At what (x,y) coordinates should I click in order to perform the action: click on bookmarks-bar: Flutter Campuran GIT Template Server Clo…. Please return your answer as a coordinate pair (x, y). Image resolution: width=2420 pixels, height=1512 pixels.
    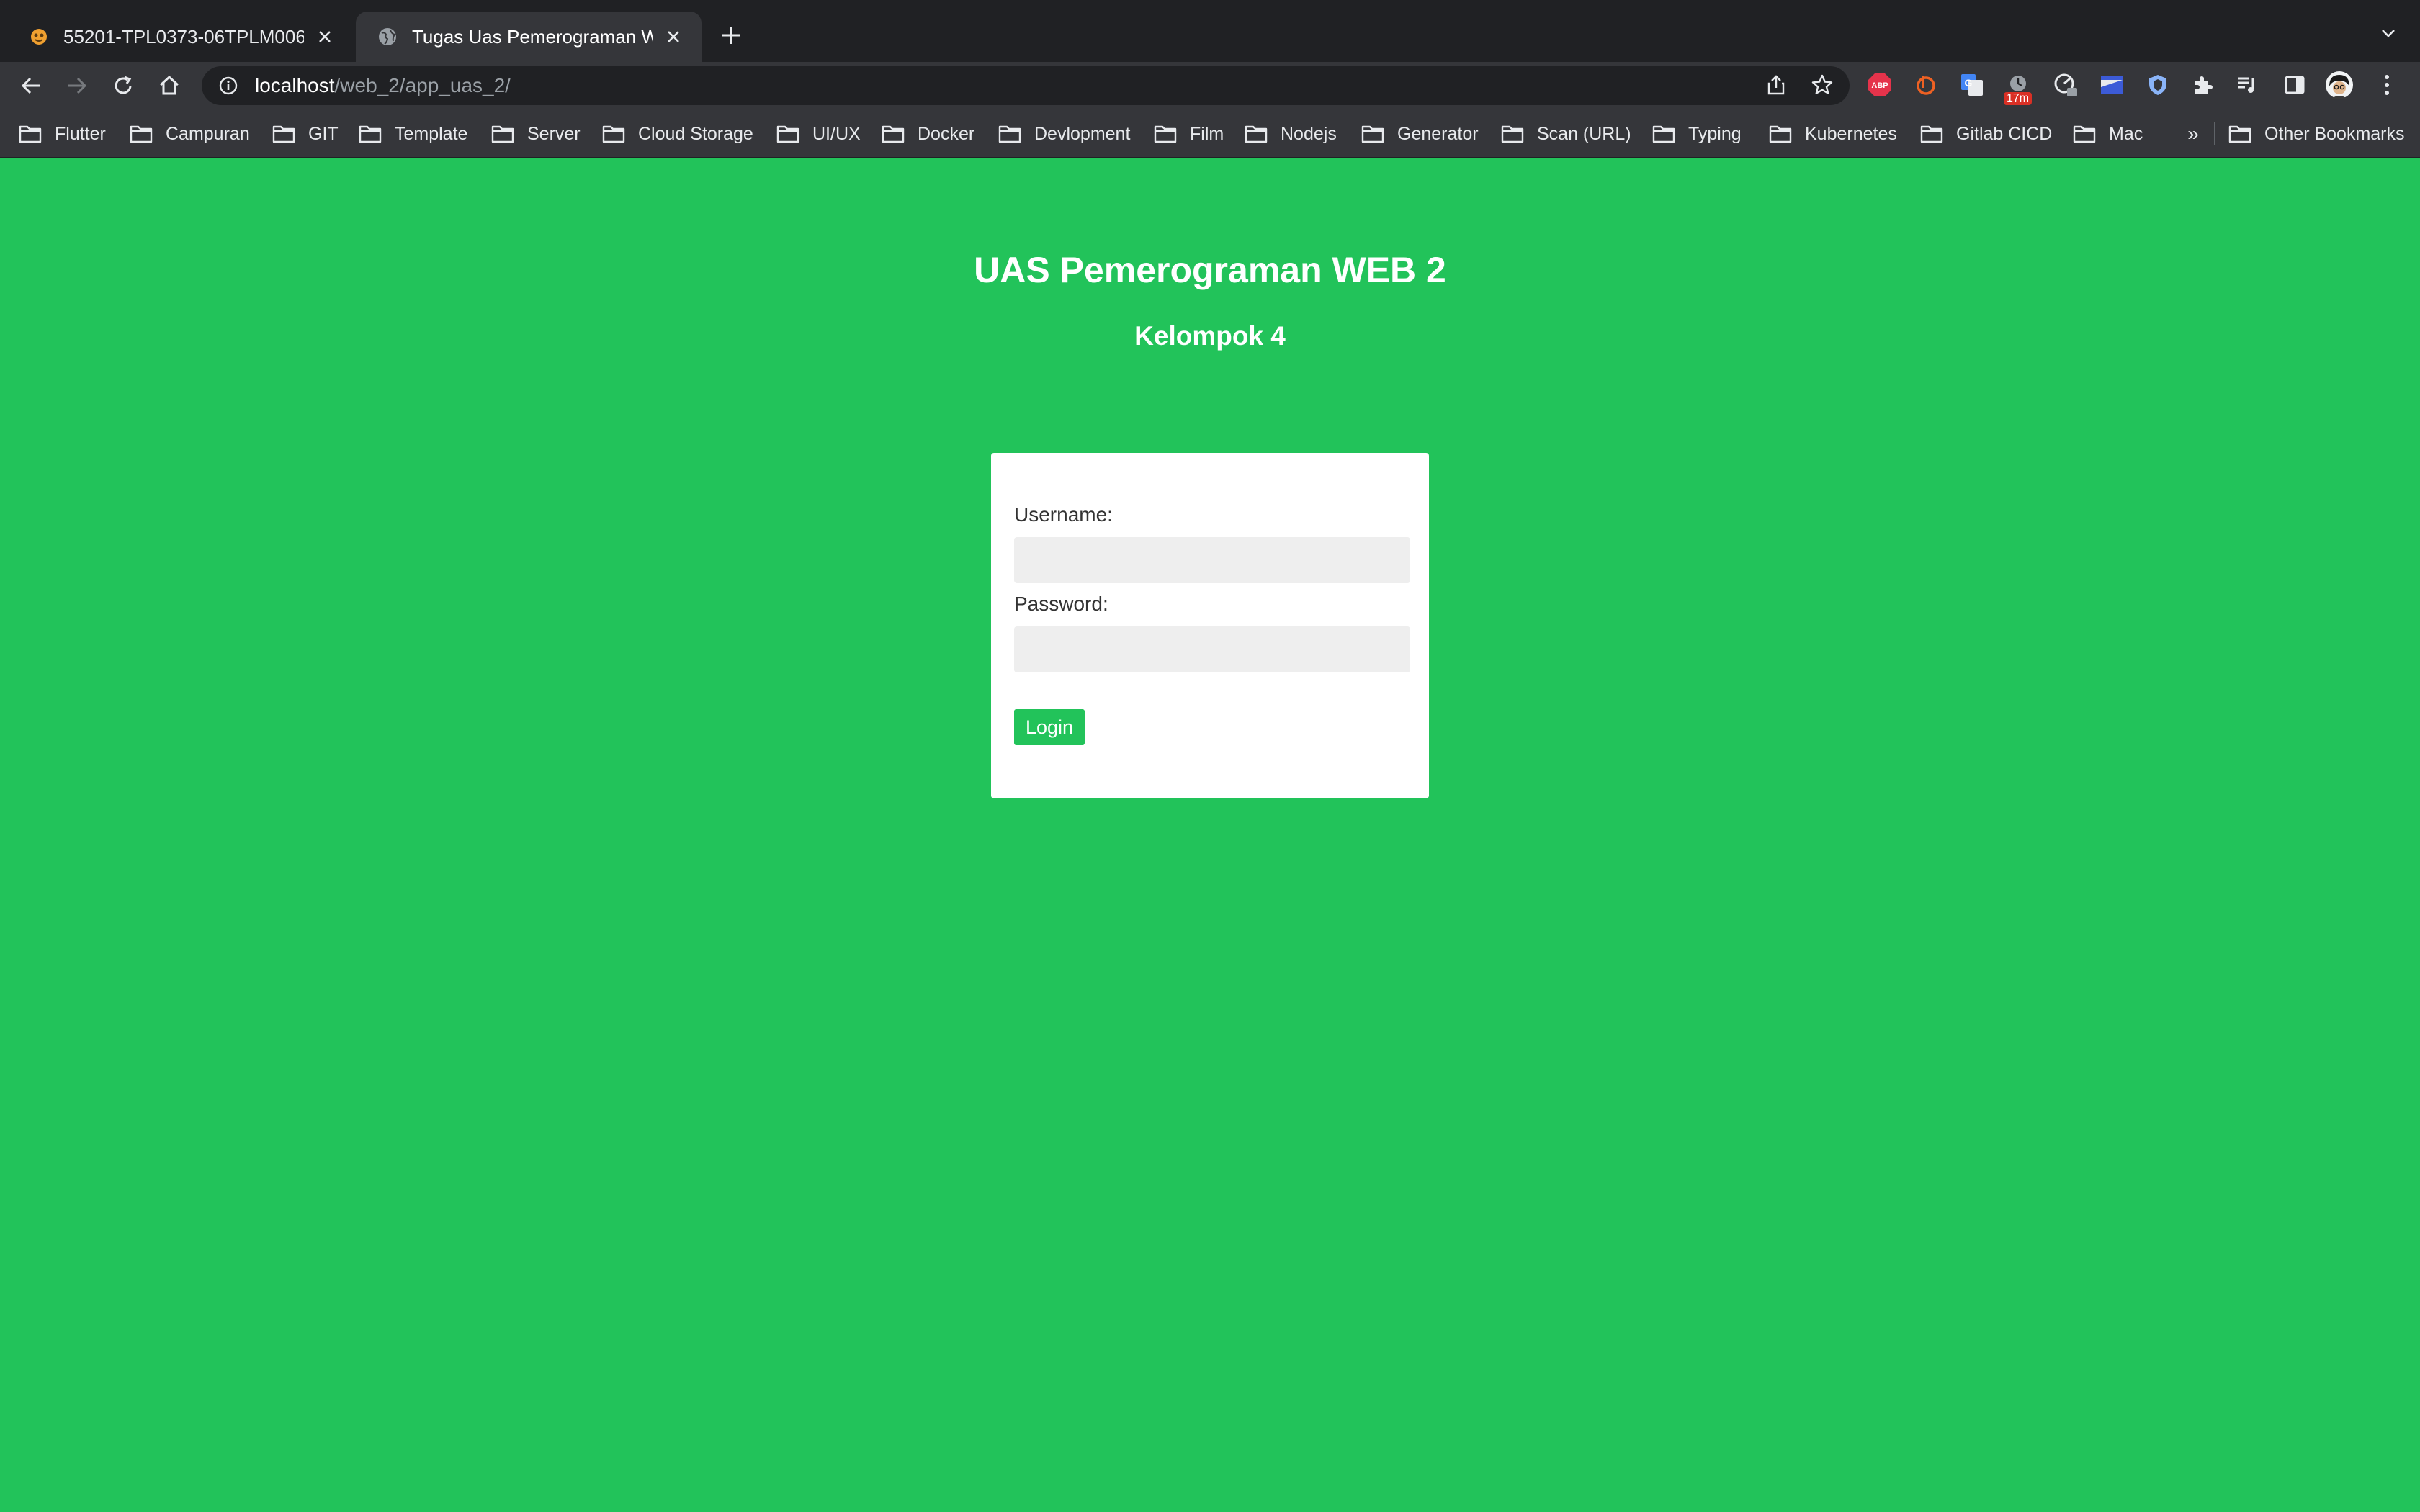
    Looking at the image, I should click on (1210, 133).